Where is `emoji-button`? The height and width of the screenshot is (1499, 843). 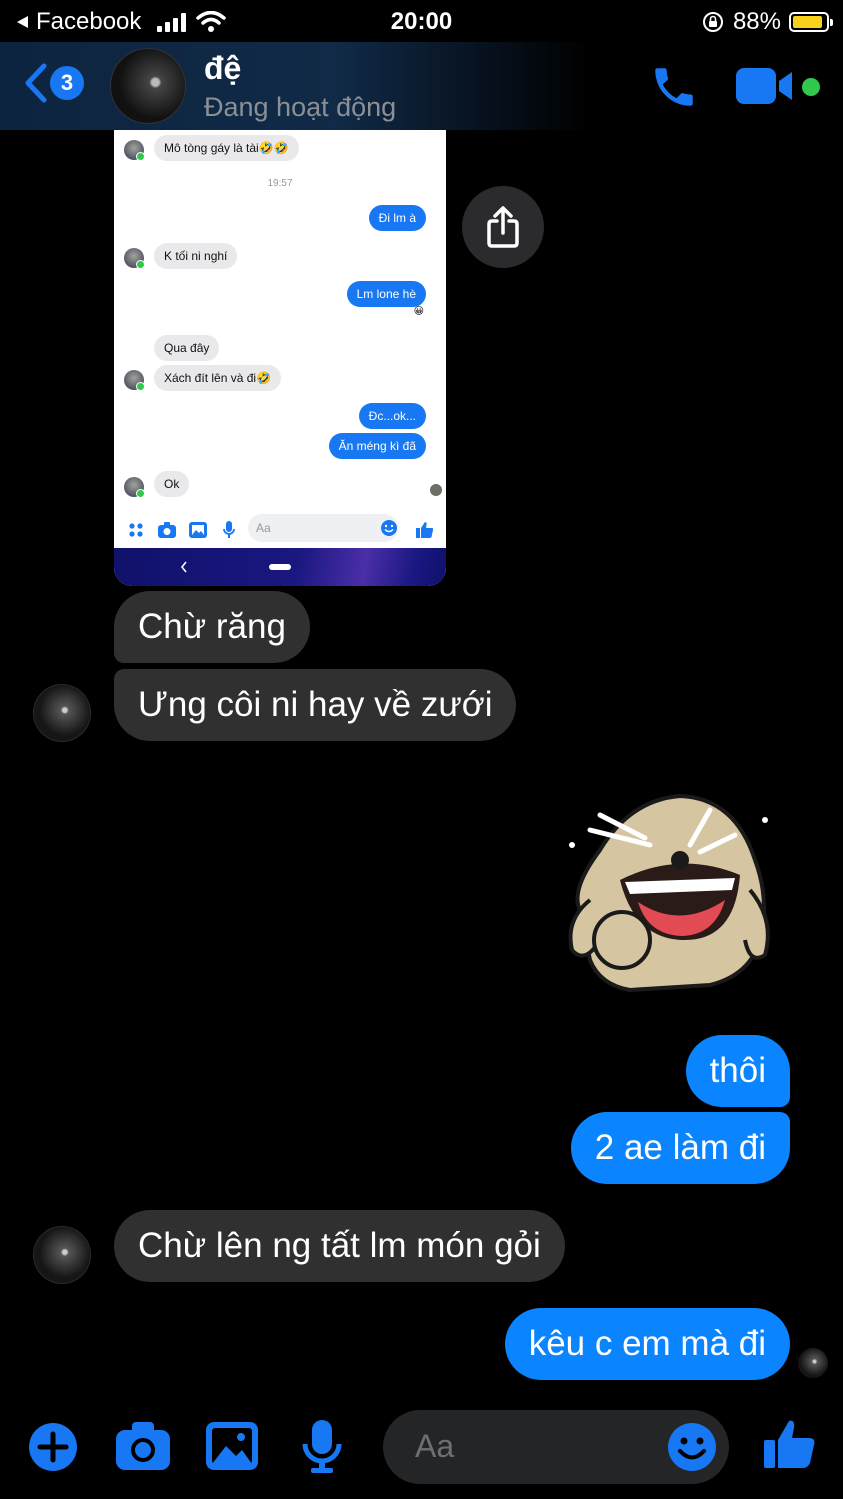 emoji-button is located at coordinates (692, 1449).